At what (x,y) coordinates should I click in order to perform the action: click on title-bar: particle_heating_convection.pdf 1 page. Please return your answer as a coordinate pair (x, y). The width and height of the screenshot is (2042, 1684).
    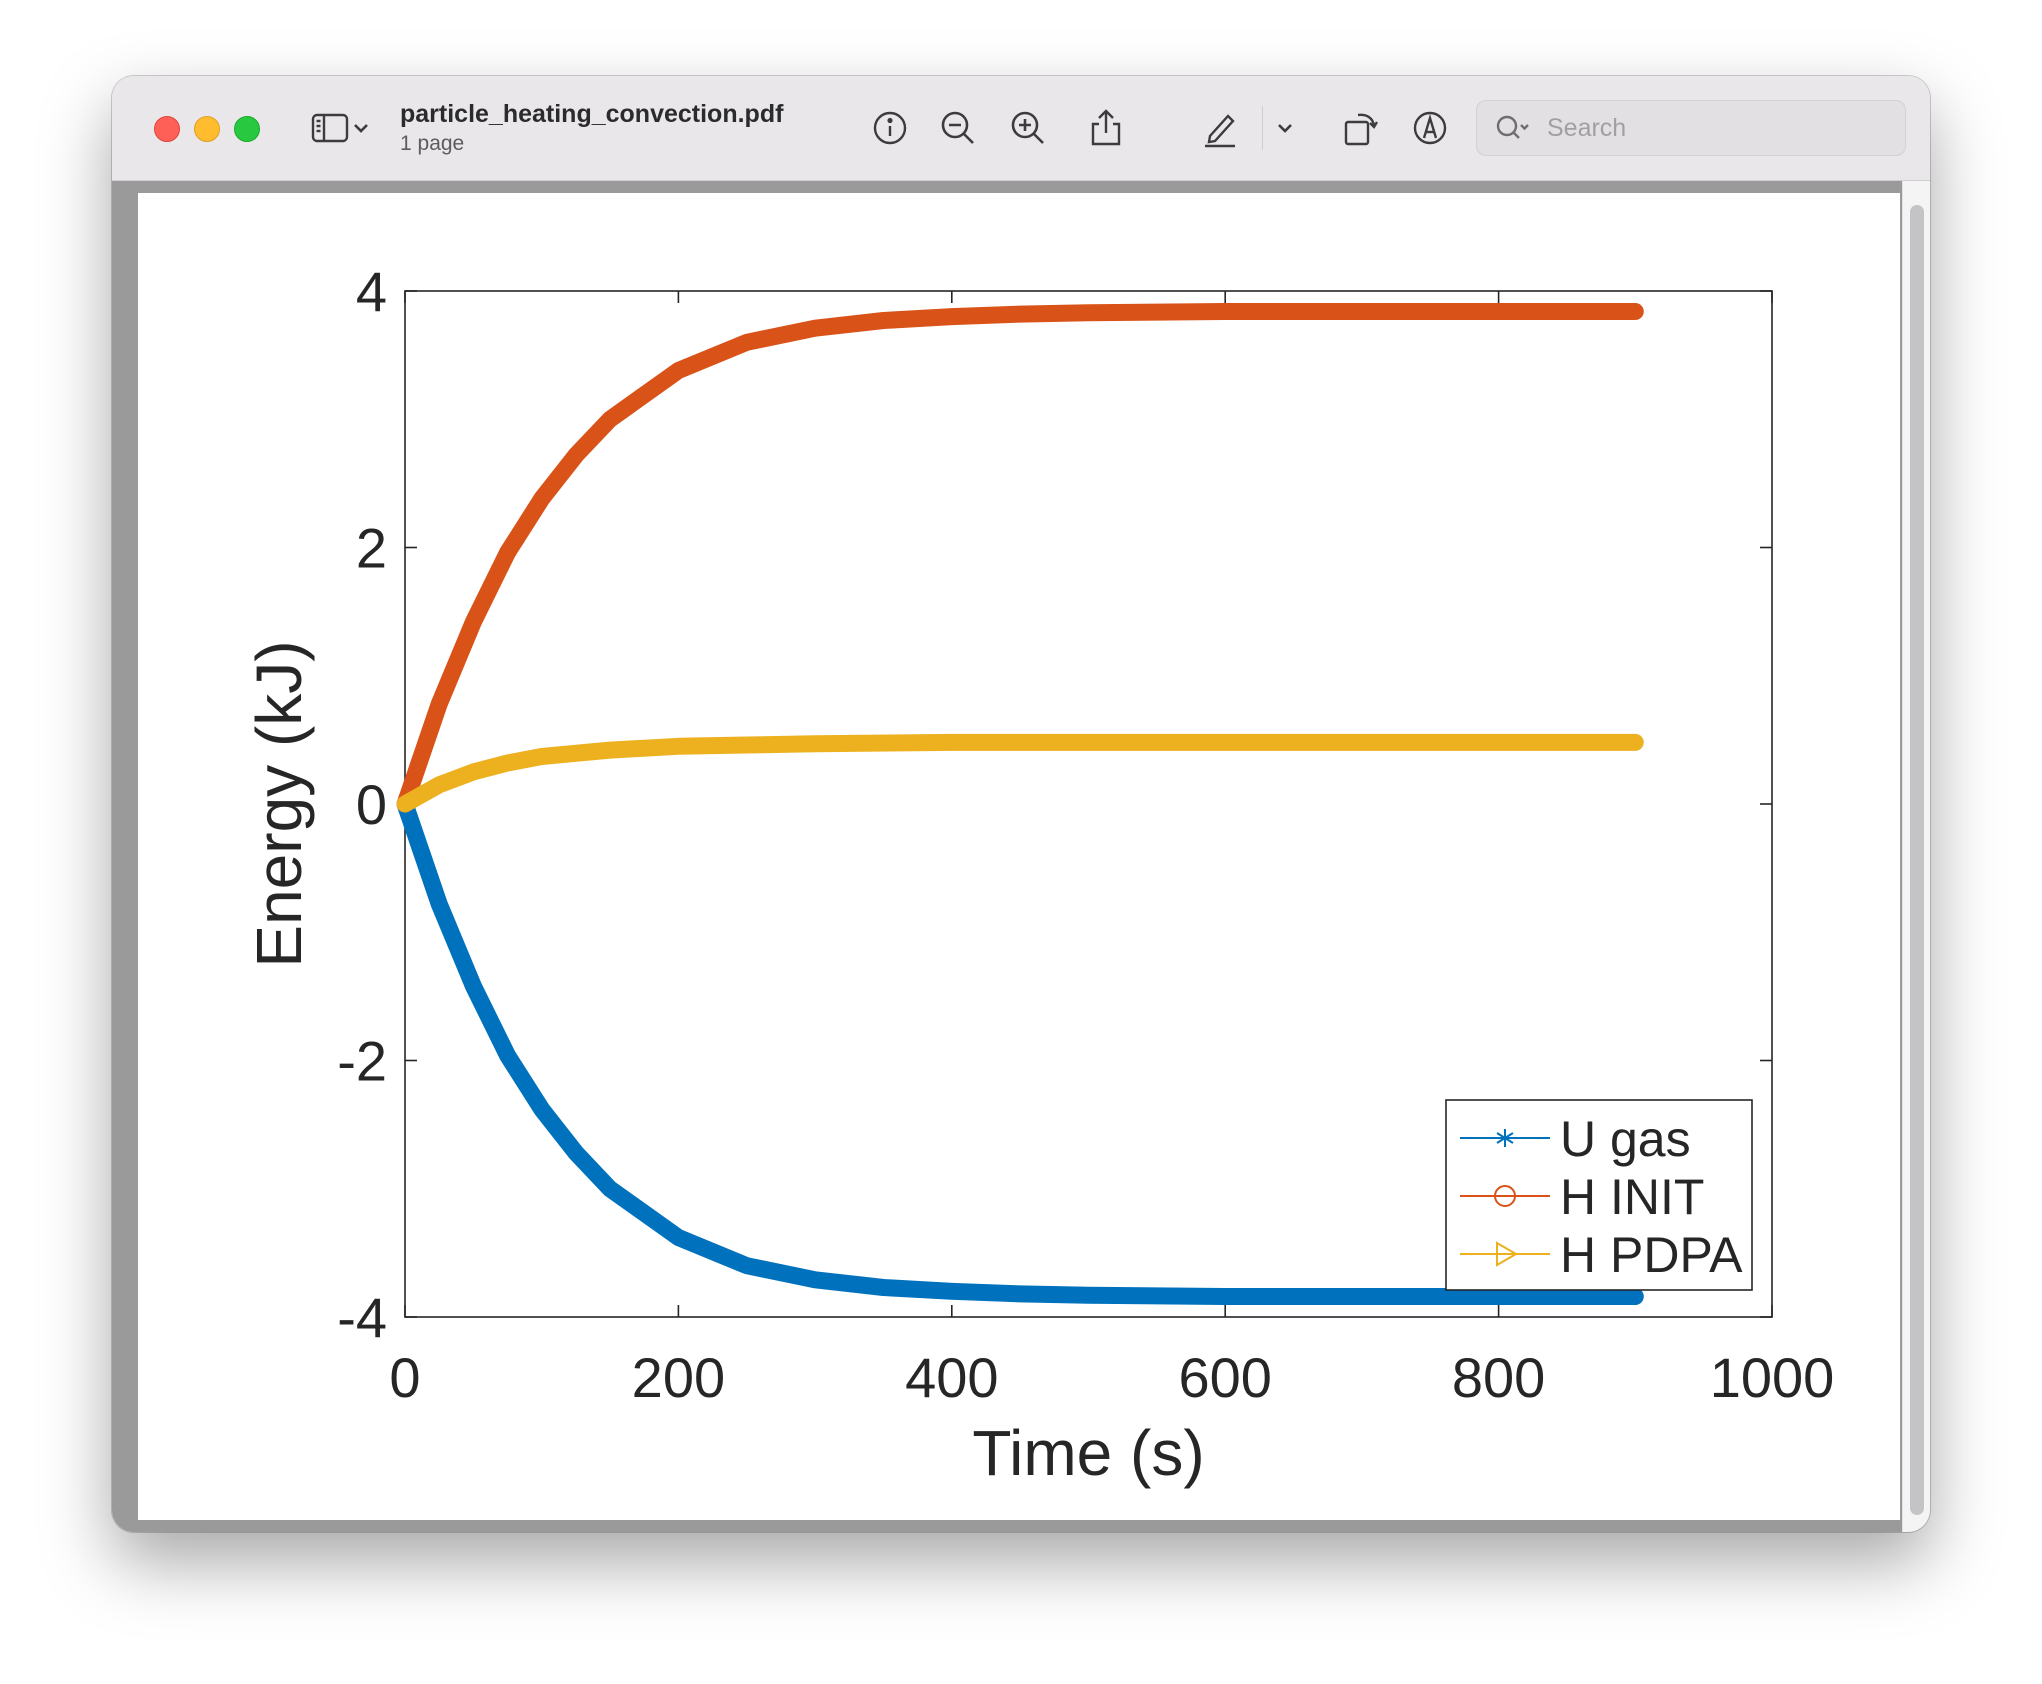
    Looking at the image, I should click on (1021, 128).